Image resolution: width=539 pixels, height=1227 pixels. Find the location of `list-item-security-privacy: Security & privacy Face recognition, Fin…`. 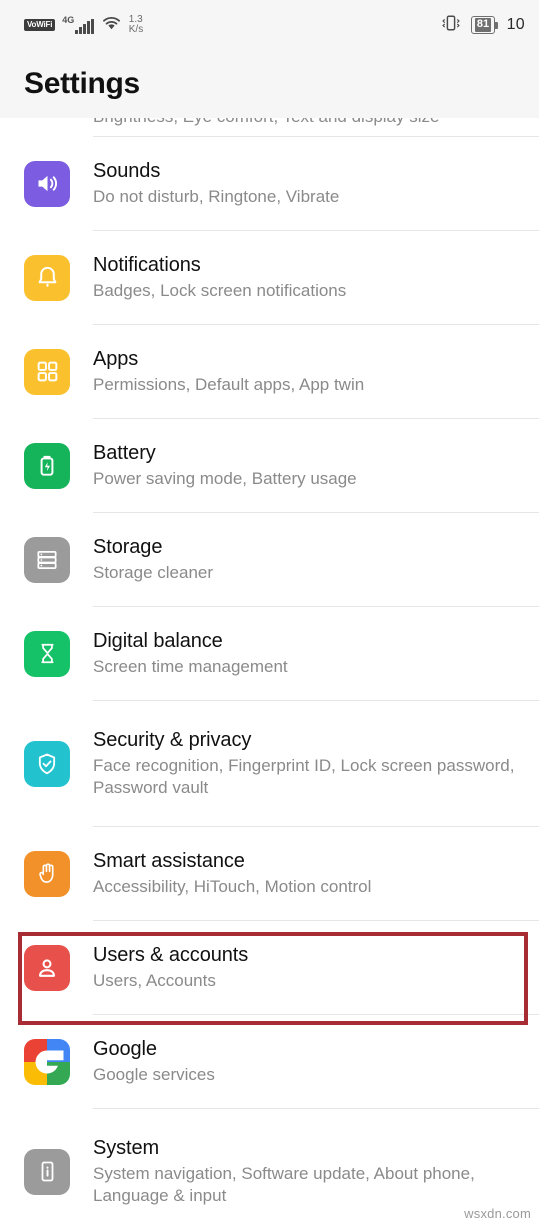

list-item-security-privacy: Security & privacy Face recognition, Fin… is located at coordinates (269, 763).